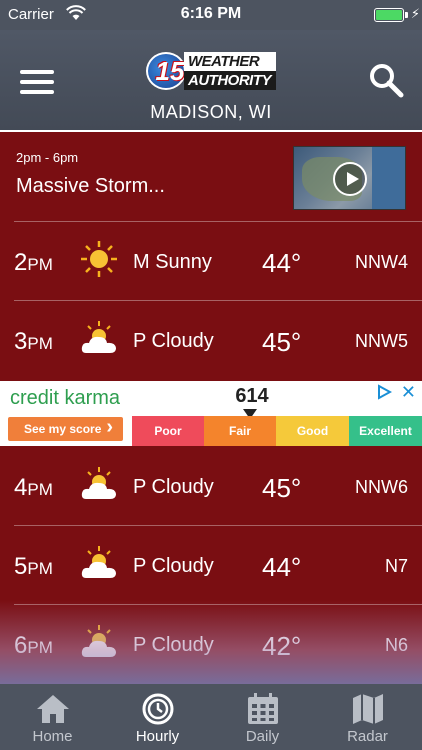 The height and width of the screenshot is (750, 422). I want to click on see-my-score-button: See my score, so click(65, 428).